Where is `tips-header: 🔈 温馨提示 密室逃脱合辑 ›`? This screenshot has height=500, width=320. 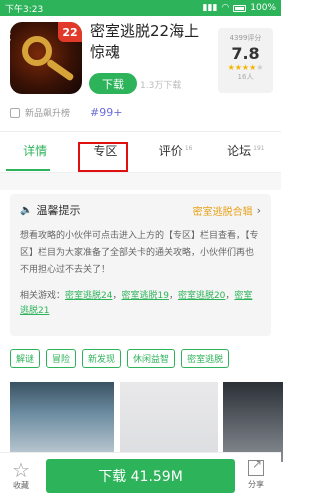 tips-header: 🔈 温馨提示 密室逃脱合辑 › is located at coordinates (140, 210).